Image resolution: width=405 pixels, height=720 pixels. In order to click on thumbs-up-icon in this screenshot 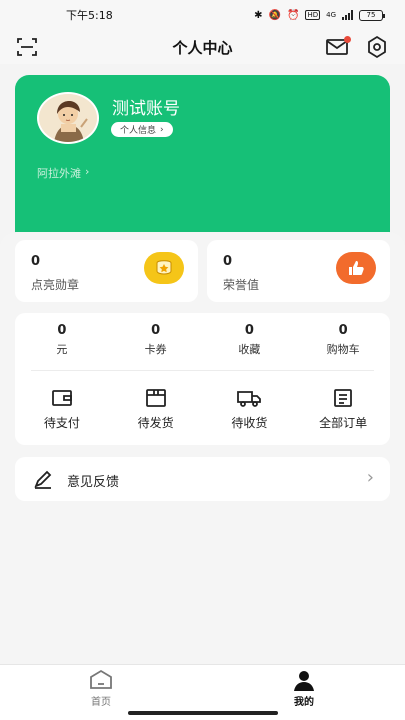, I will do `click(356, 268)`.